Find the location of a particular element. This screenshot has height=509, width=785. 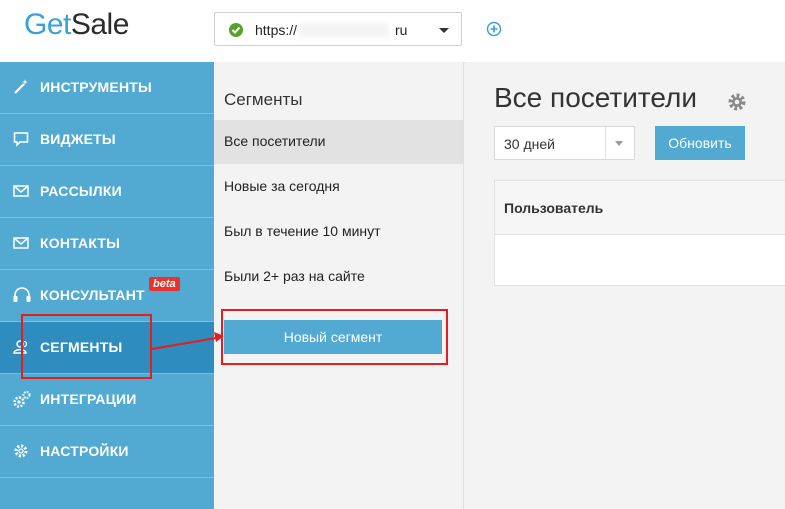

table-header: Пользователь is located at coordinates (640, 208).